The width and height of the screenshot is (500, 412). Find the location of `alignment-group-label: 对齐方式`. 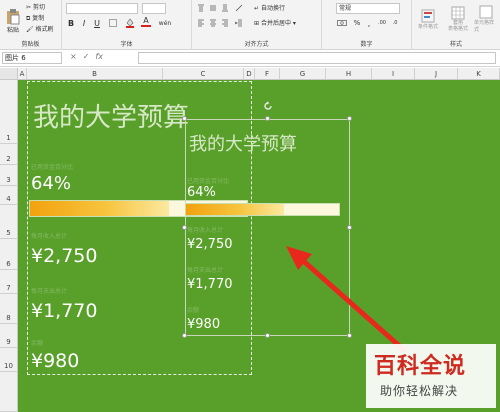

alignment-group-label: 对齐方式 is located at coordinates (256, 44).